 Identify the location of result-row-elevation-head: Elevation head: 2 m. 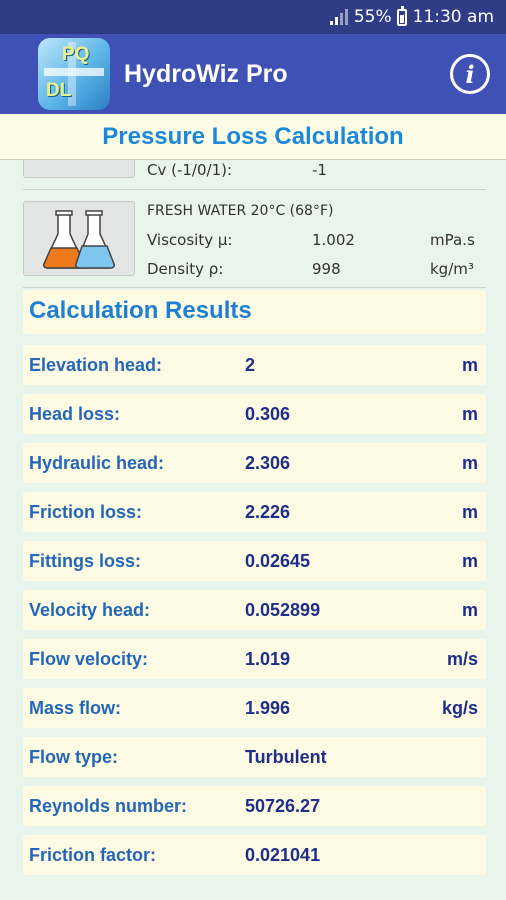
(254, 365).